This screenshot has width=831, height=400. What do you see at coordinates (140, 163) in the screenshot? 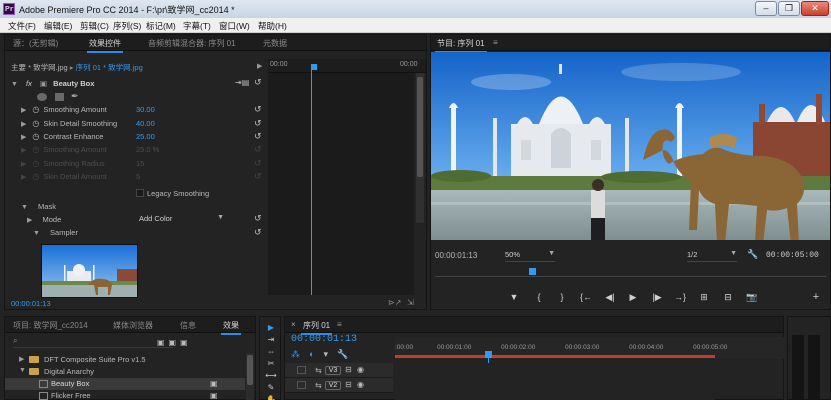
I see `property-value: 15` at bounding box center [140, 163].